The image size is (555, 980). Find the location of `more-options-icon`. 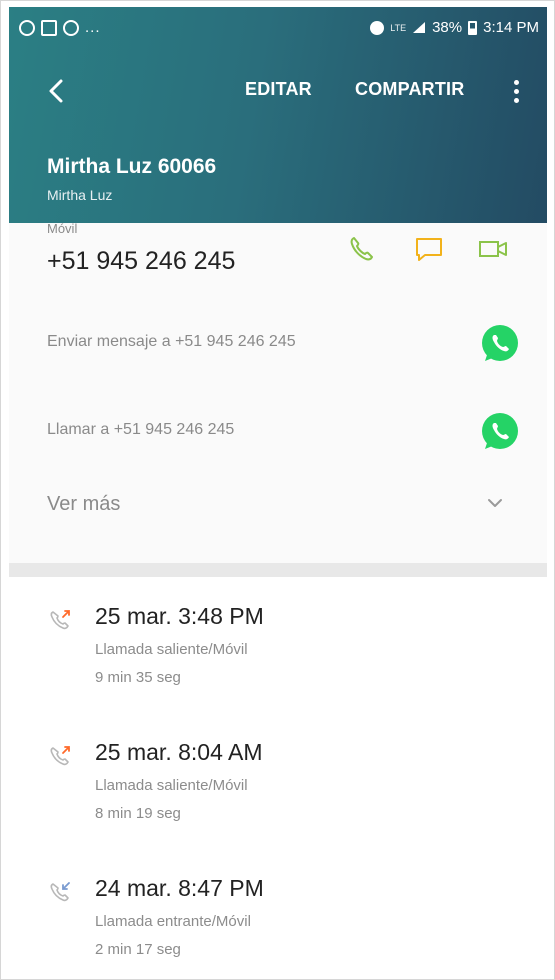

more-options-icon is located at coordinates (516, 91).